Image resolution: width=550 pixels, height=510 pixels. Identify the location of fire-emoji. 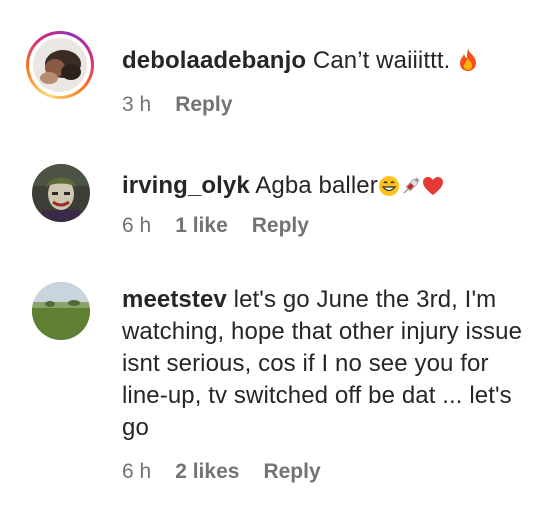
(468, 64).